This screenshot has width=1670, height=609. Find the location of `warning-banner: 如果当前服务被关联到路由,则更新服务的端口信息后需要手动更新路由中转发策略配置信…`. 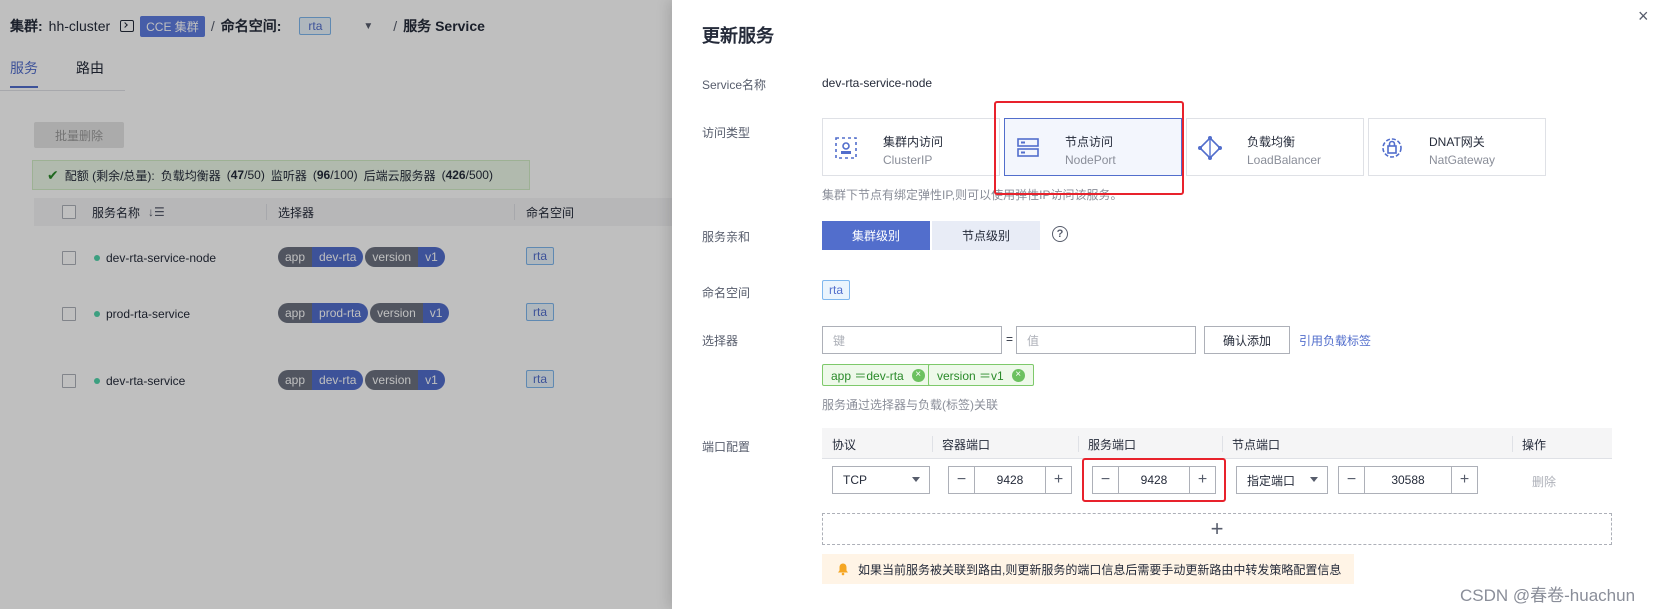

warning-banner: 如果当前服务被关联到路由,则更新服务的端口信息后需要手动更新路由中转发策略配置信… is located at coordinates (1088, 569).